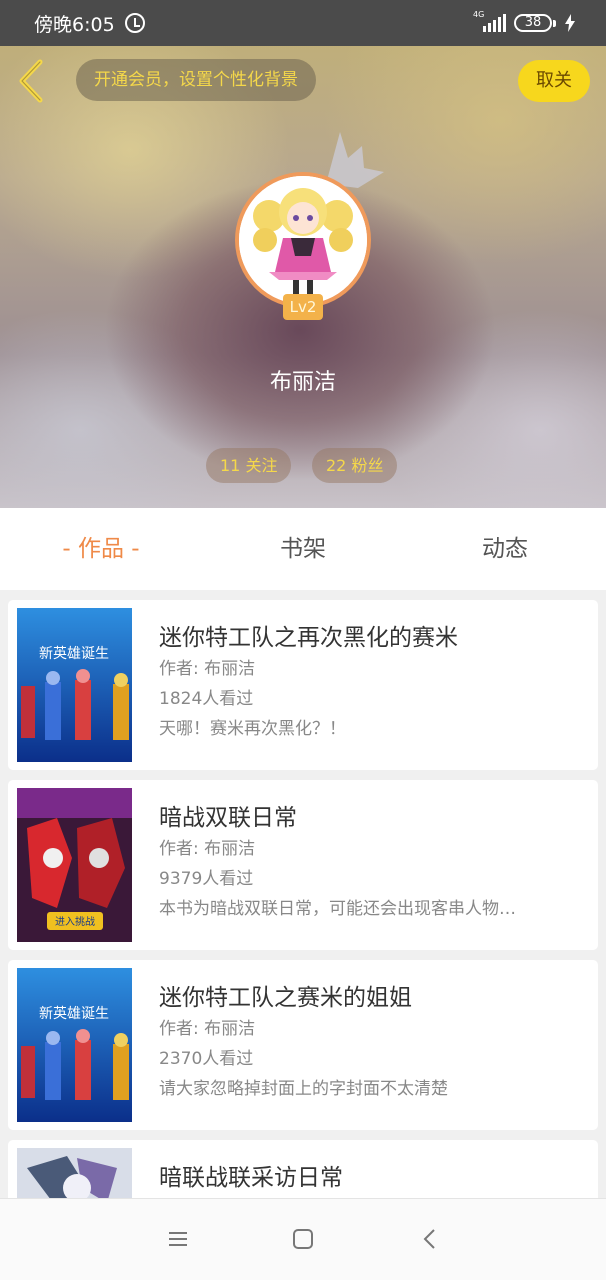 This screenshot has height=1280, width=606. What do you see at coordinates (206, 1059) in the screenshot?
I see `work-views: 2370人看过` at bounding box center [206, 1059].